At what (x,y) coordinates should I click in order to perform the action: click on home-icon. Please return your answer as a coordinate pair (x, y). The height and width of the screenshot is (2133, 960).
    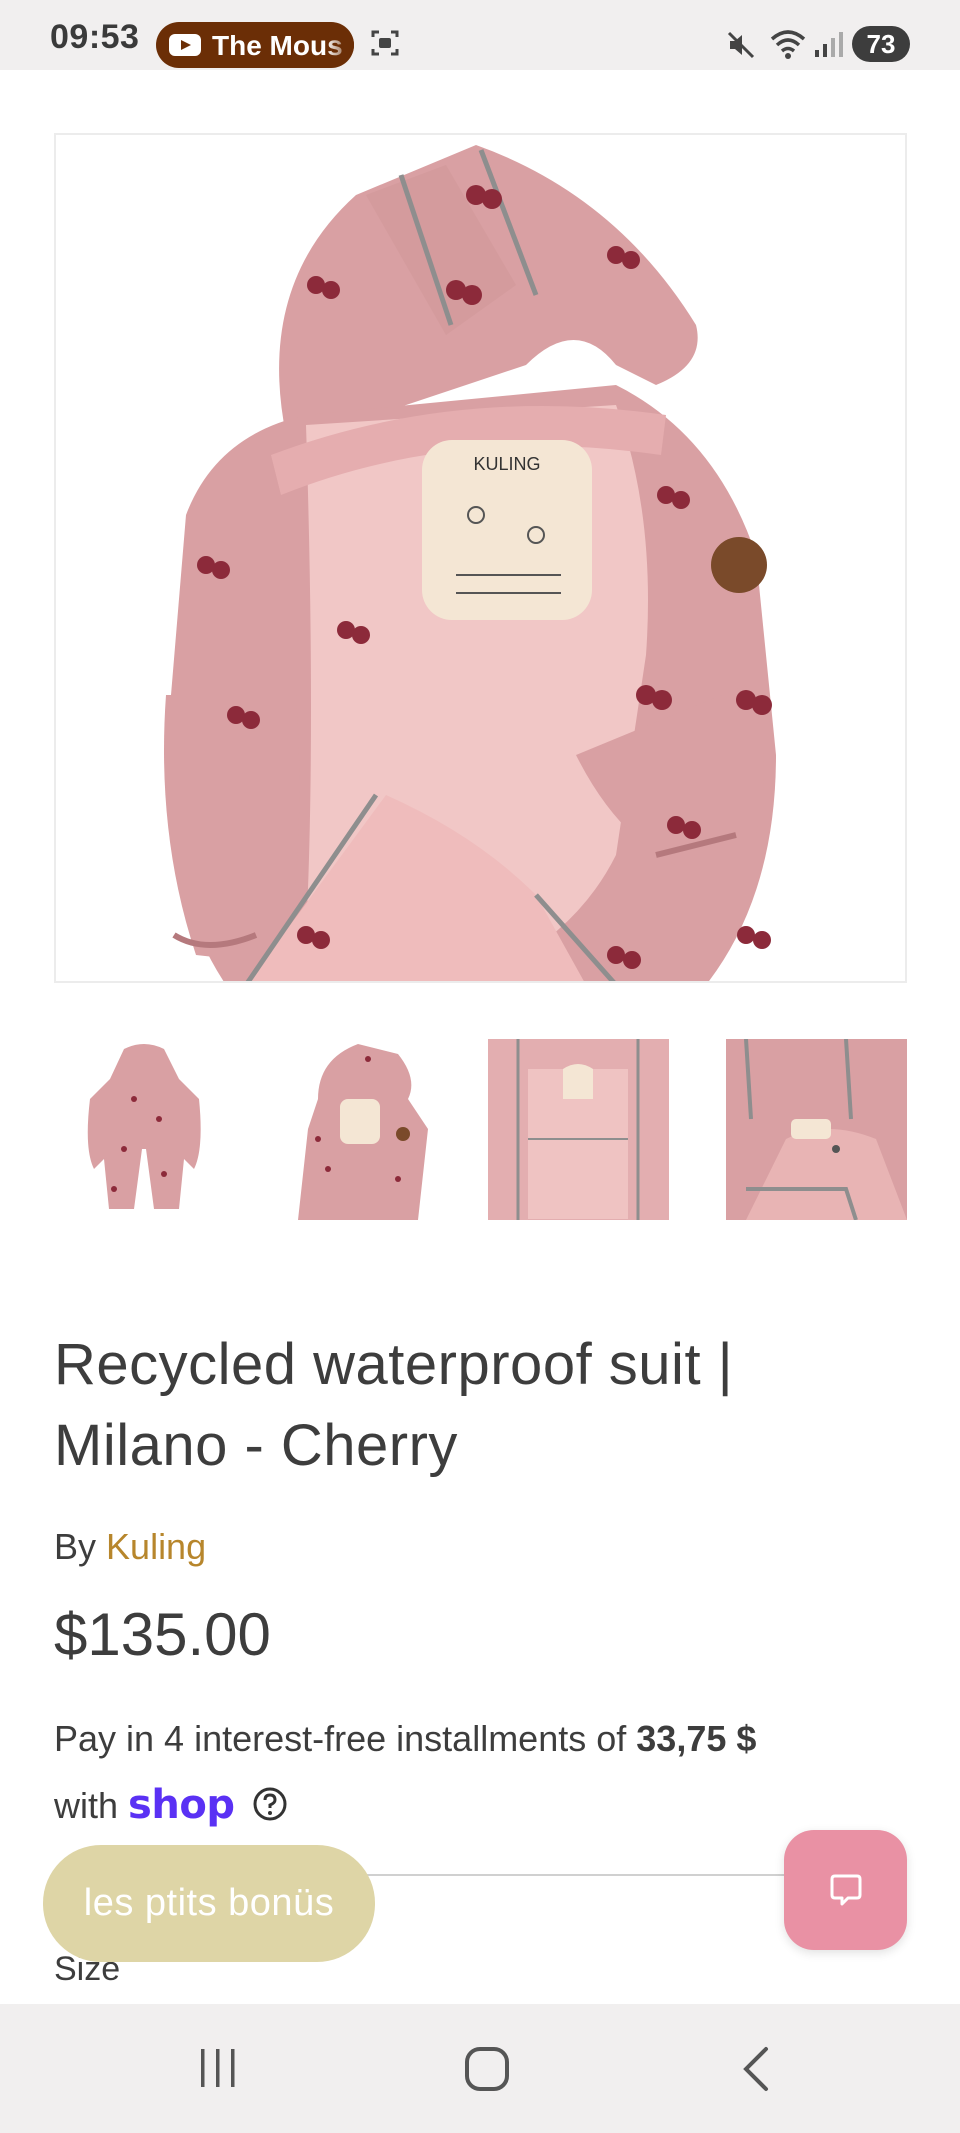
    Looking at the image, I should click on (487, 2069).